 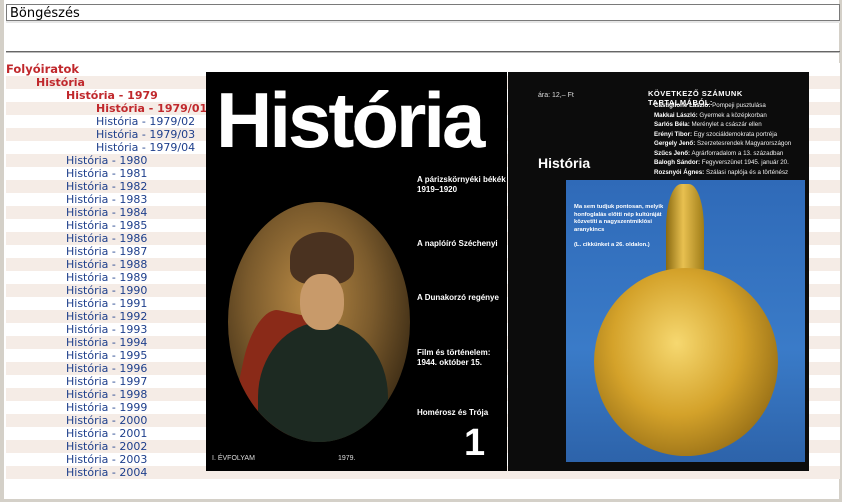 What do you see at coordinates (151, 108) in the screenshot?
I see `tree-item-label: História - 1979/01` at bounding box center [151, 108].